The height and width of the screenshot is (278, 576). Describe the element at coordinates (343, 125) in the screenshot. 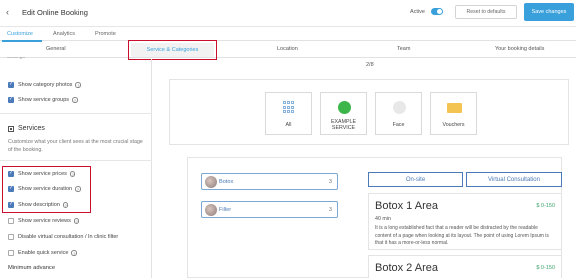

I see `category-label: EXAMPLE SERVICE` at that location.